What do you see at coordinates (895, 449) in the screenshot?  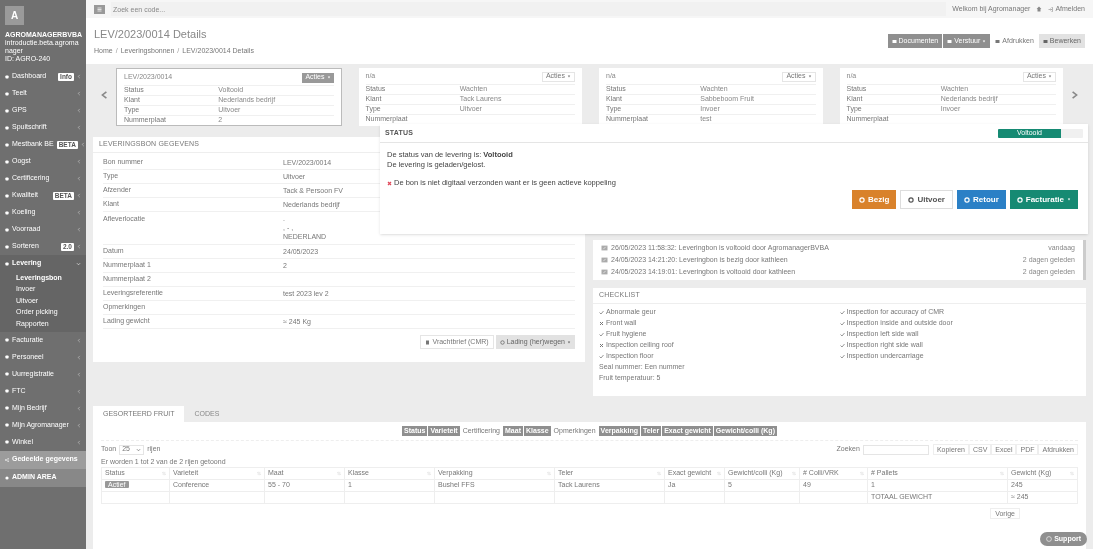 I see `table-search-field` at bounding box center [895, 449].